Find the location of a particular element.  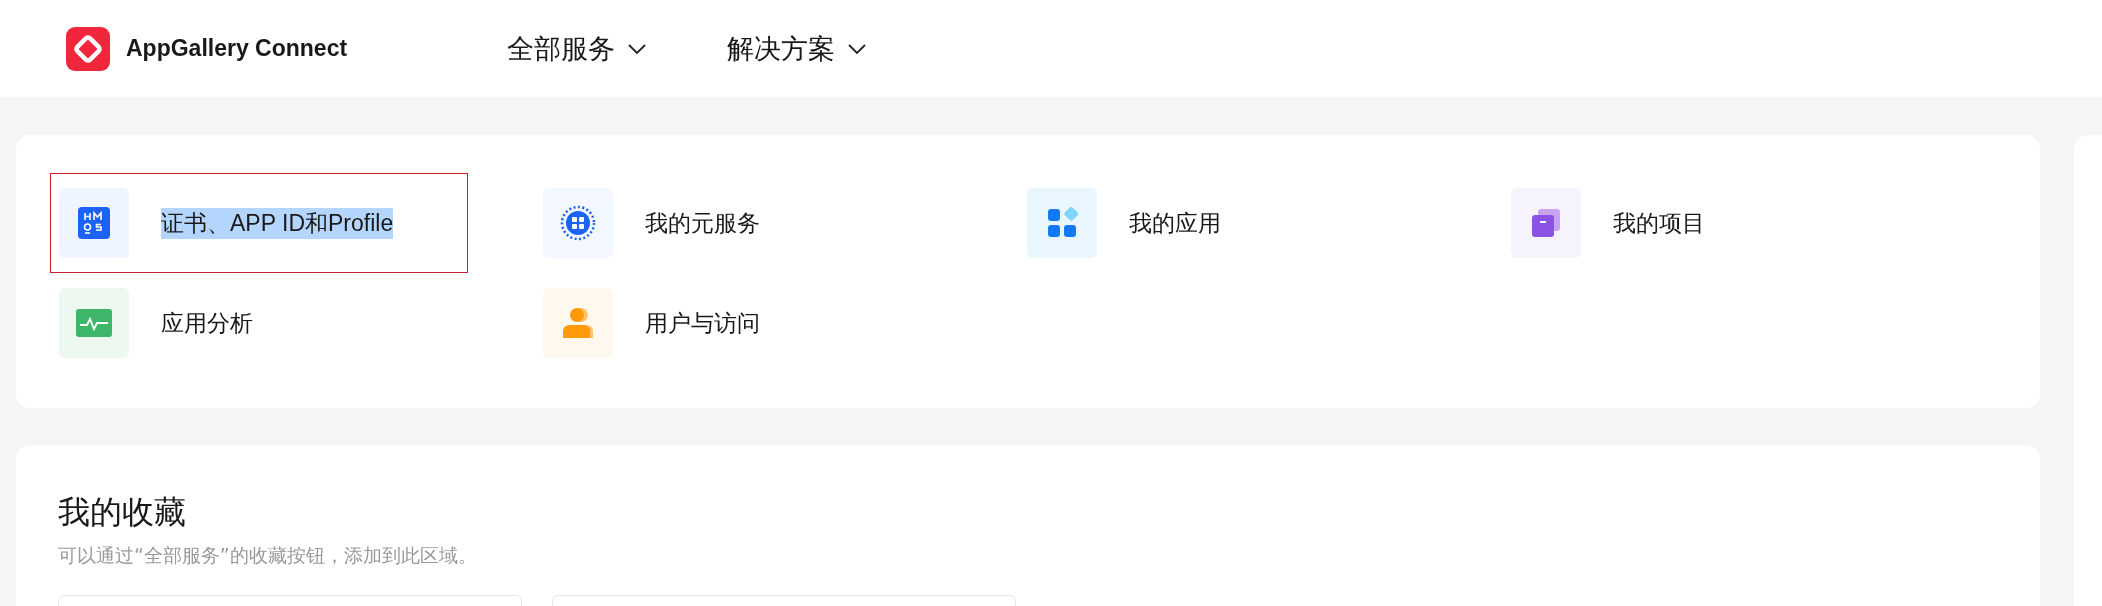

chart-icon is located at coordinates (94, 323).